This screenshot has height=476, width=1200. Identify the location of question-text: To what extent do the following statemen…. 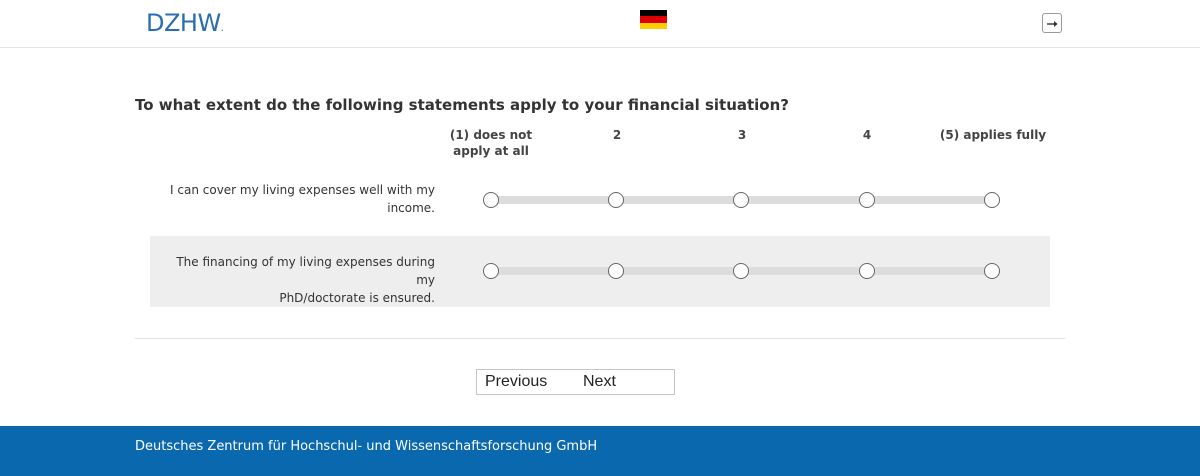
(462, 105).